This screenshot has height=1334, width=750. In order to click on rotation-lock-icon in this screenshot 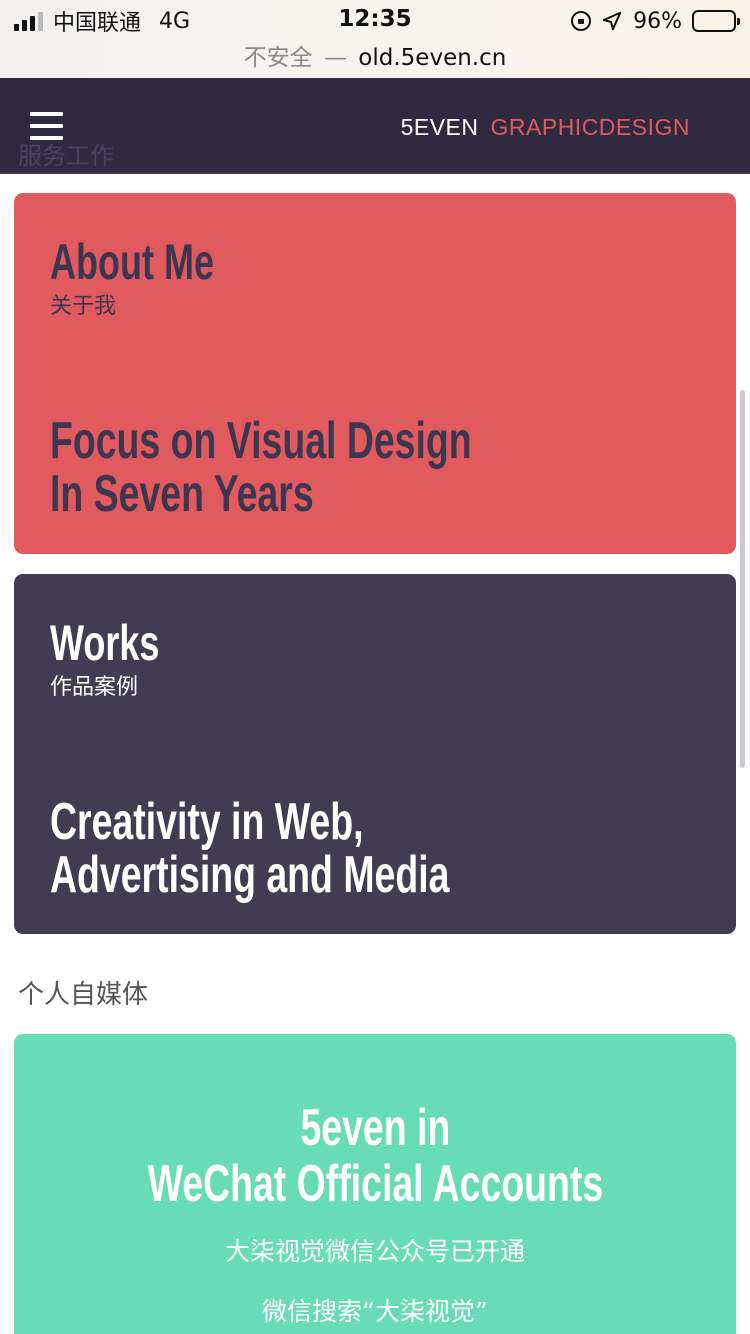, I will do `click(581, 21)`.